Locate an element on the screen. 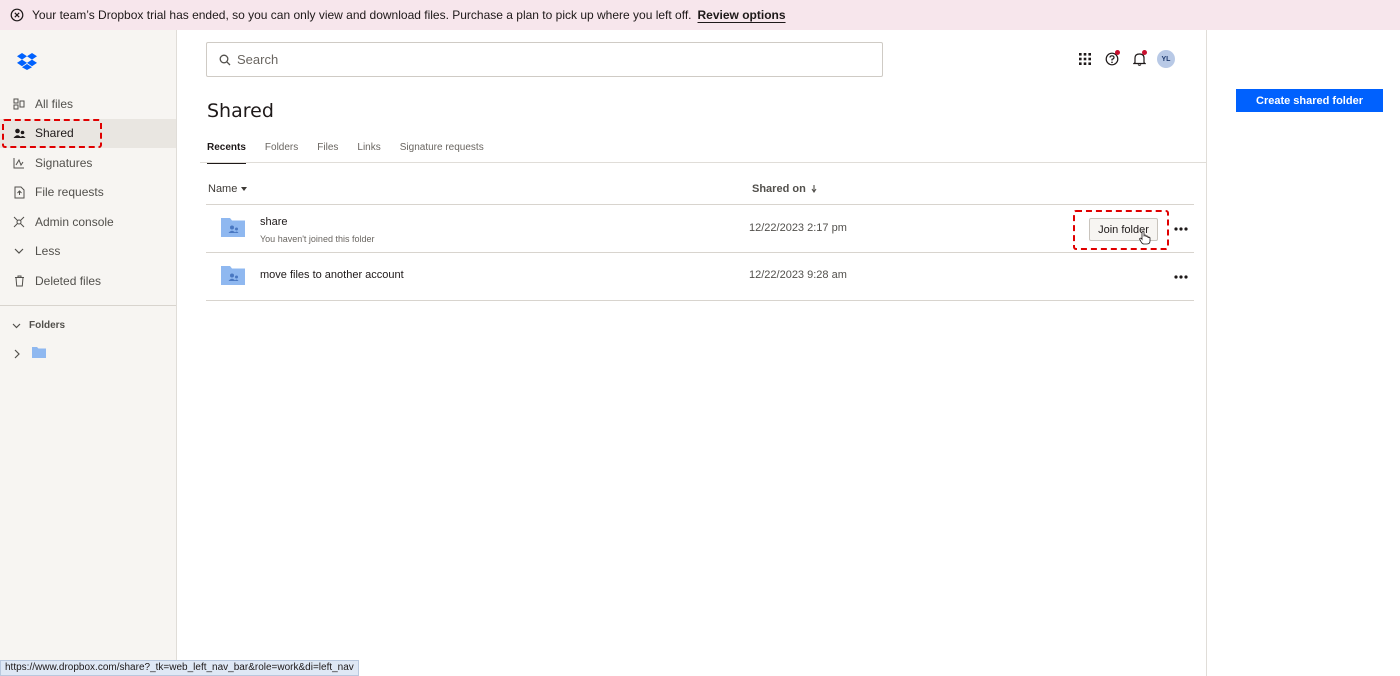 This screenshot has width=1400, height=676. sidebar-item-label: Deleted files is located at coordinates (68, 280).